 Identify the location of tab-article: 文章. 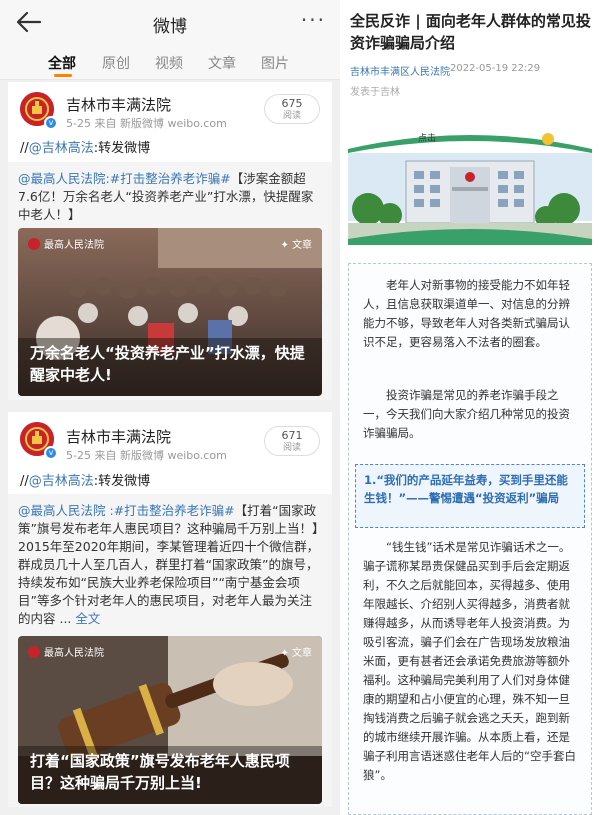
(222, 63).